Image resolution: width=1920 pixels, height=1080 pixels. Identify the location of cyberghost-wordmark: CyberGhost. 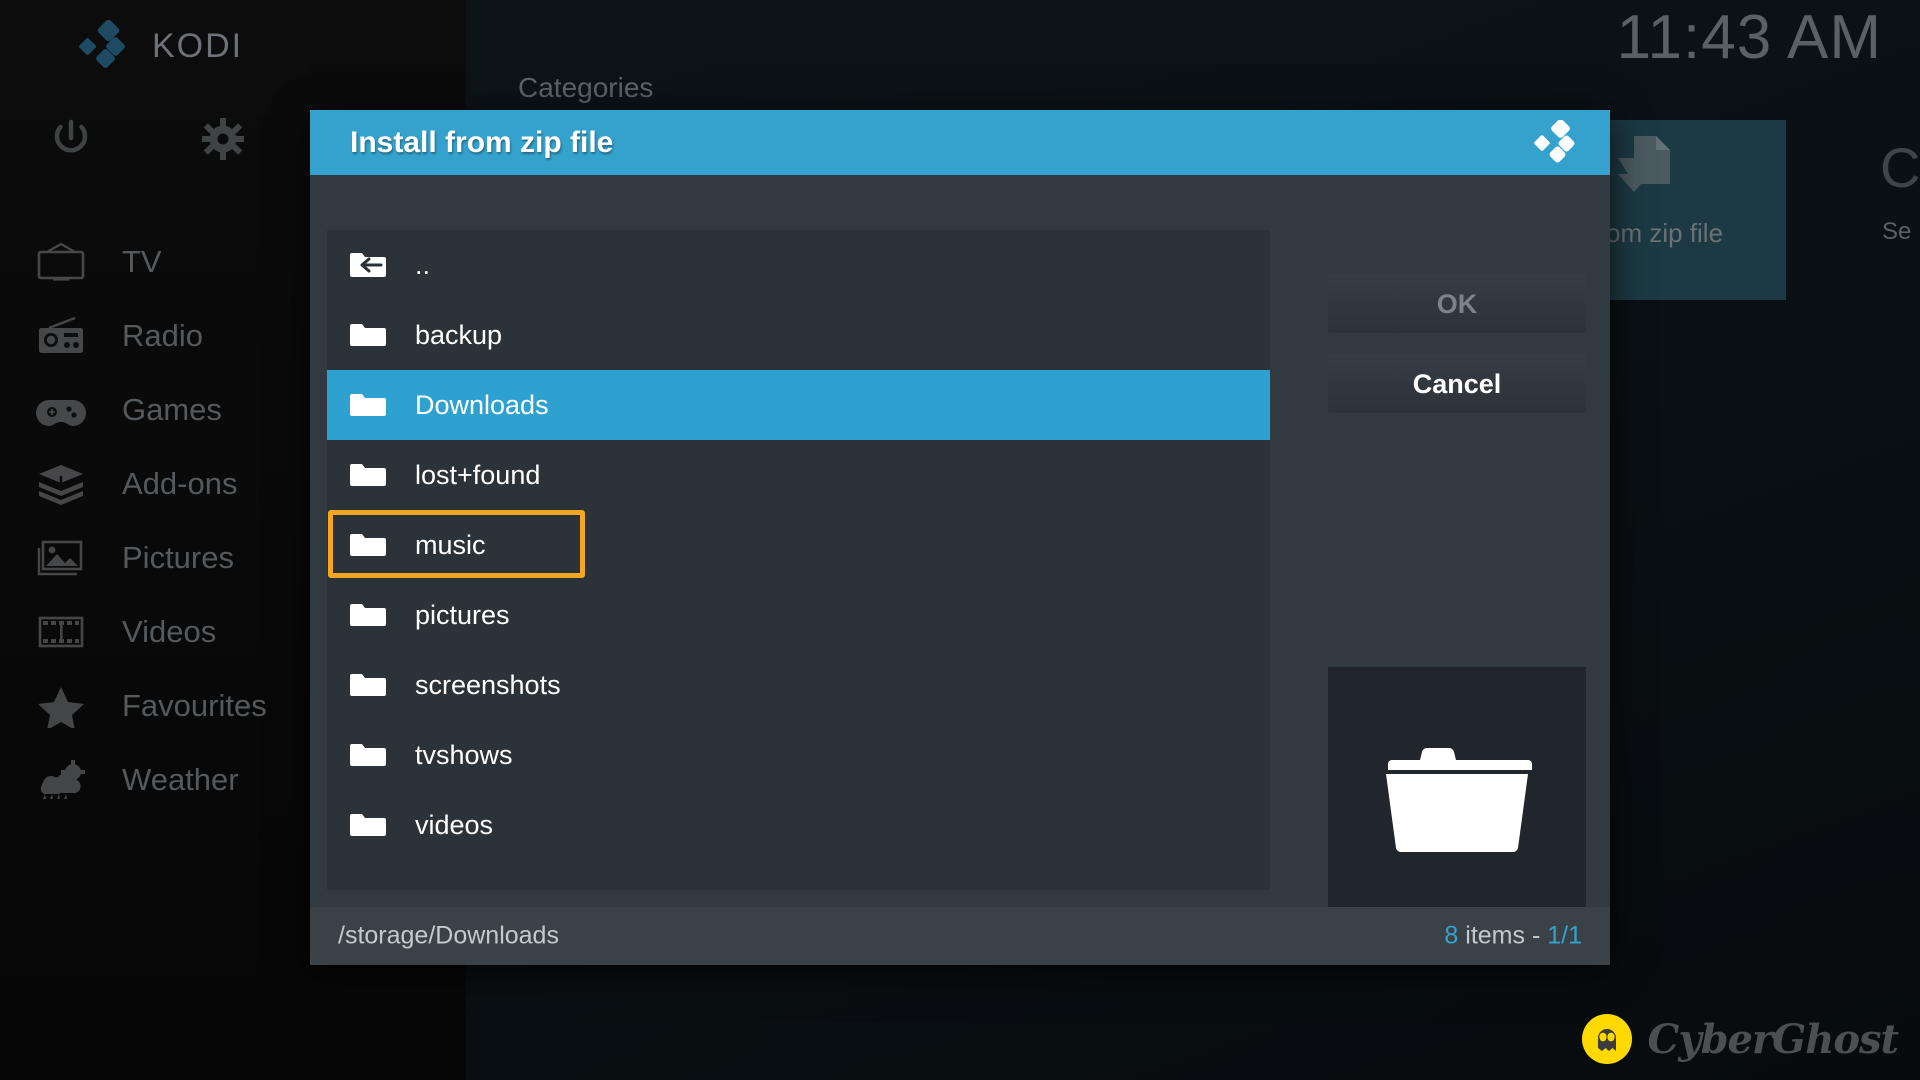
(1773, 1039).